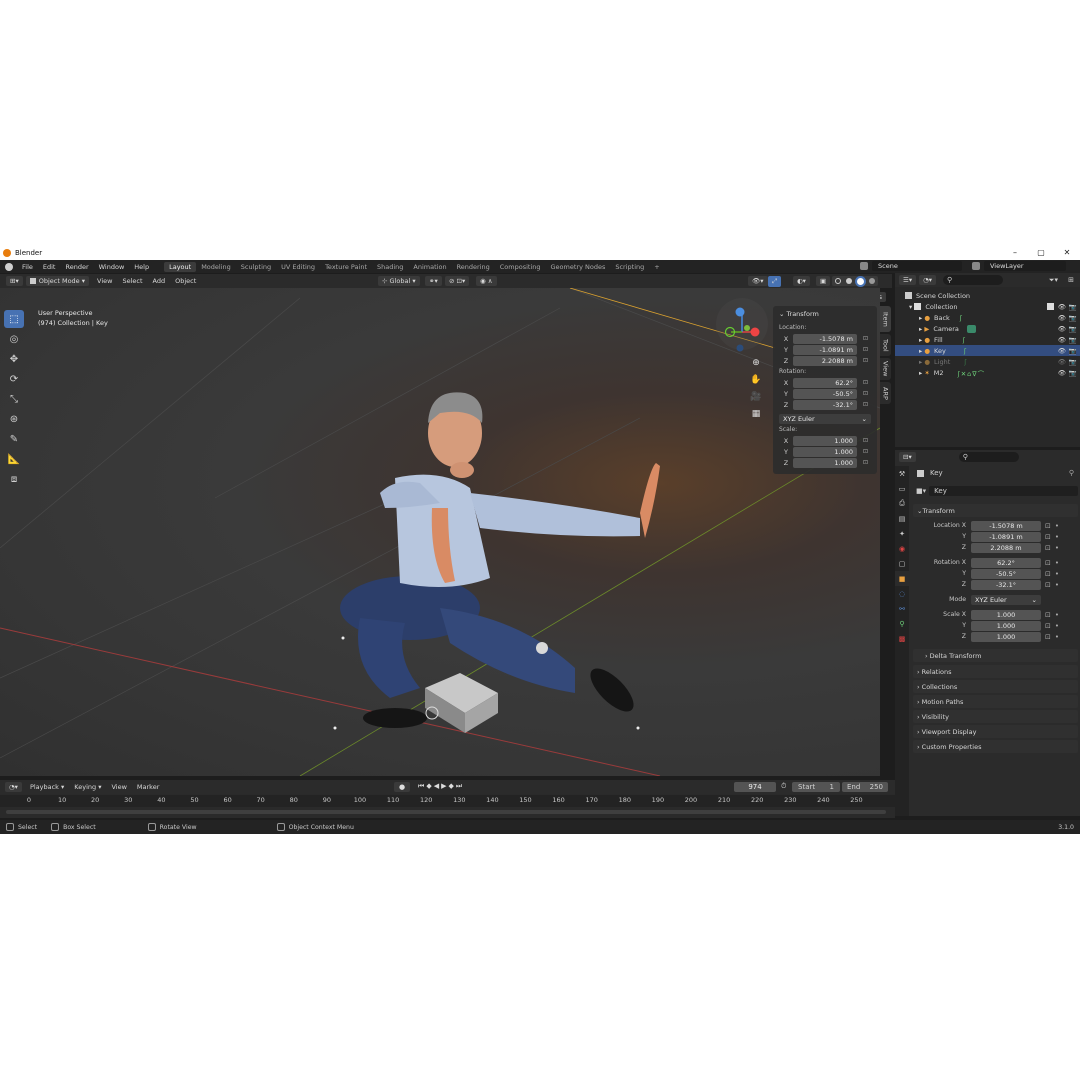 The image size is (1080, 1080). I want to click on jump-end-icon: ⏭, so click(460, 786).